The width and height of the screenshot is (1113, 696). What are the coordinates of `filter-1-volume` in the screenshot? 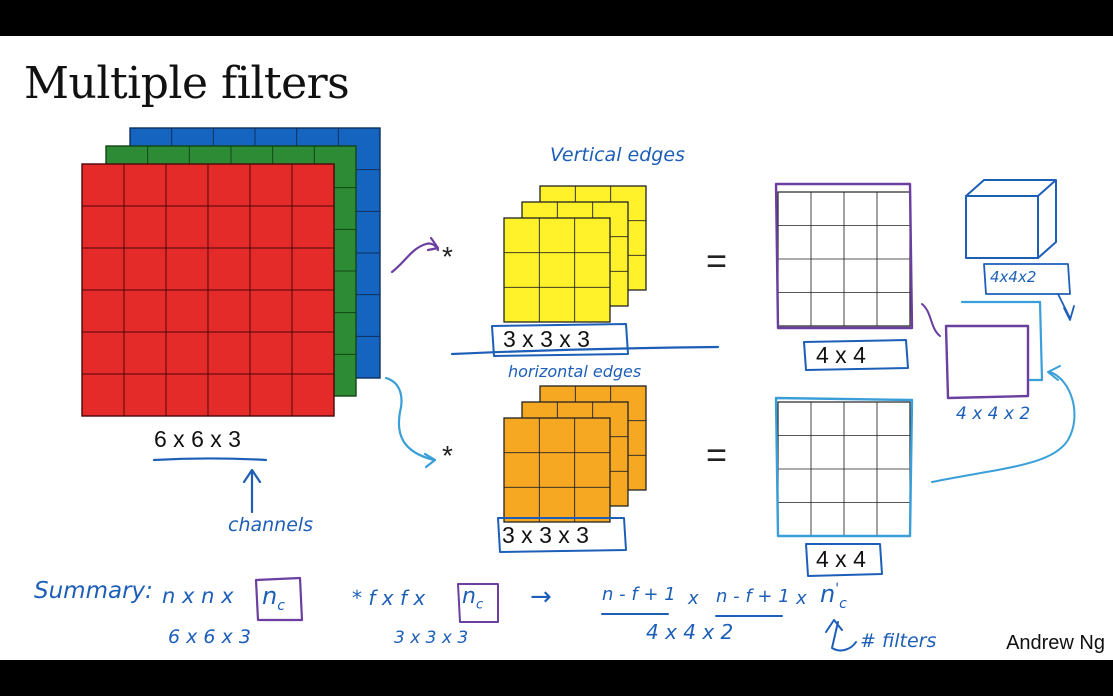 It's located at (575, 254).